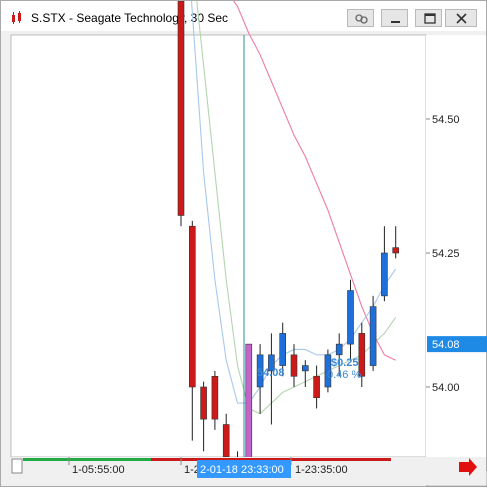  I want to click on y-tick-label: 54.50, so click(446, 120).